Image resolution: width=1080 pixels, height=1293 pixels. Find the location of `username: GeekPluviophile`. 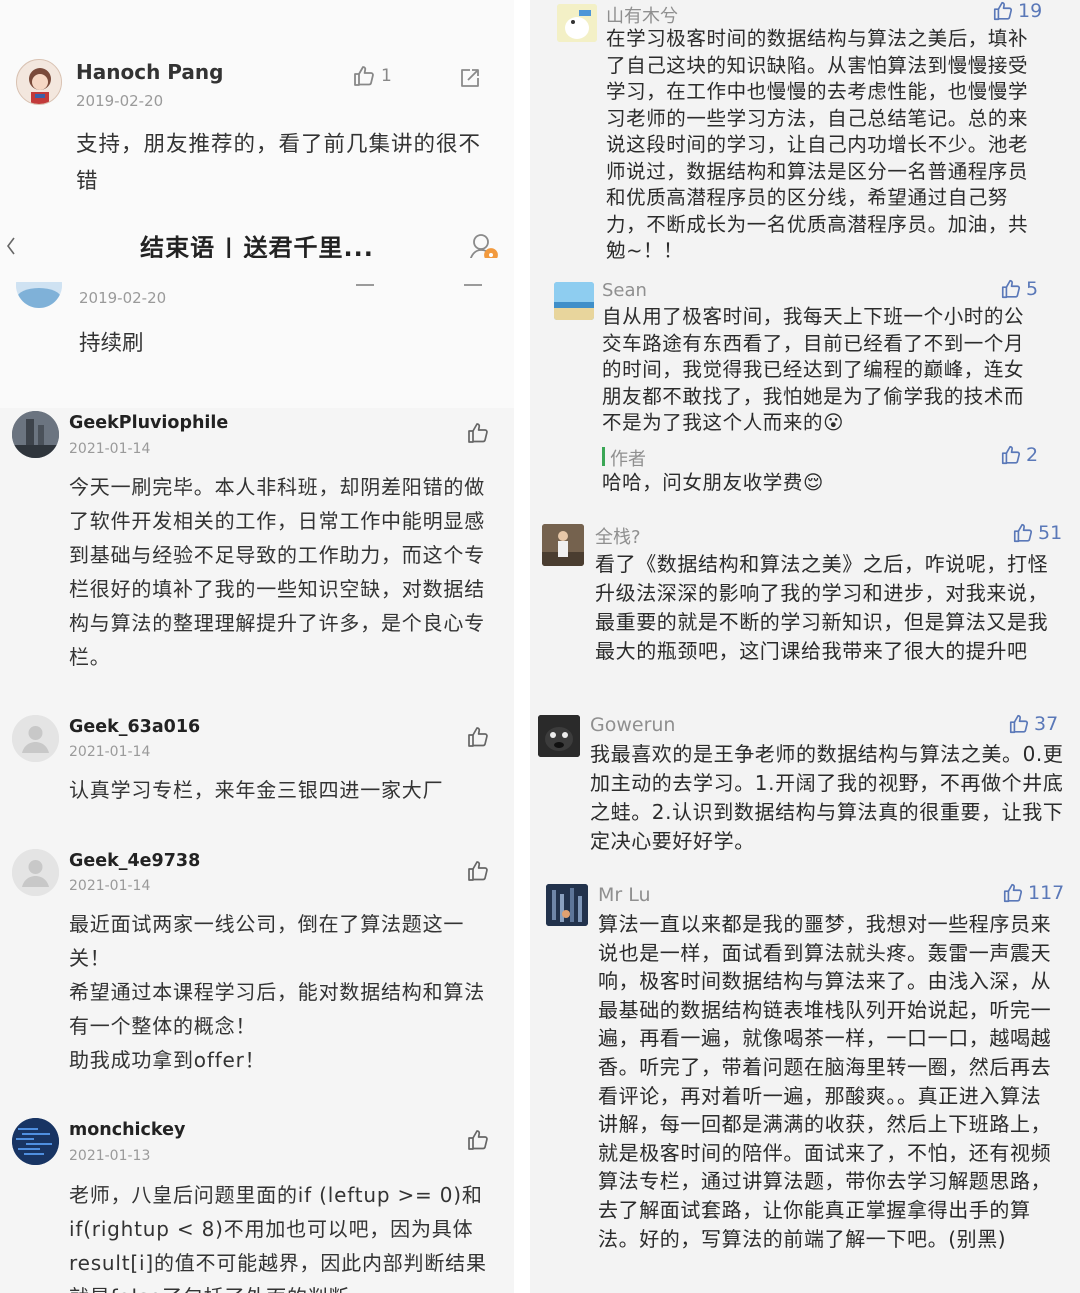

username: GeekPluviophile is located at coordinates (148, 423).